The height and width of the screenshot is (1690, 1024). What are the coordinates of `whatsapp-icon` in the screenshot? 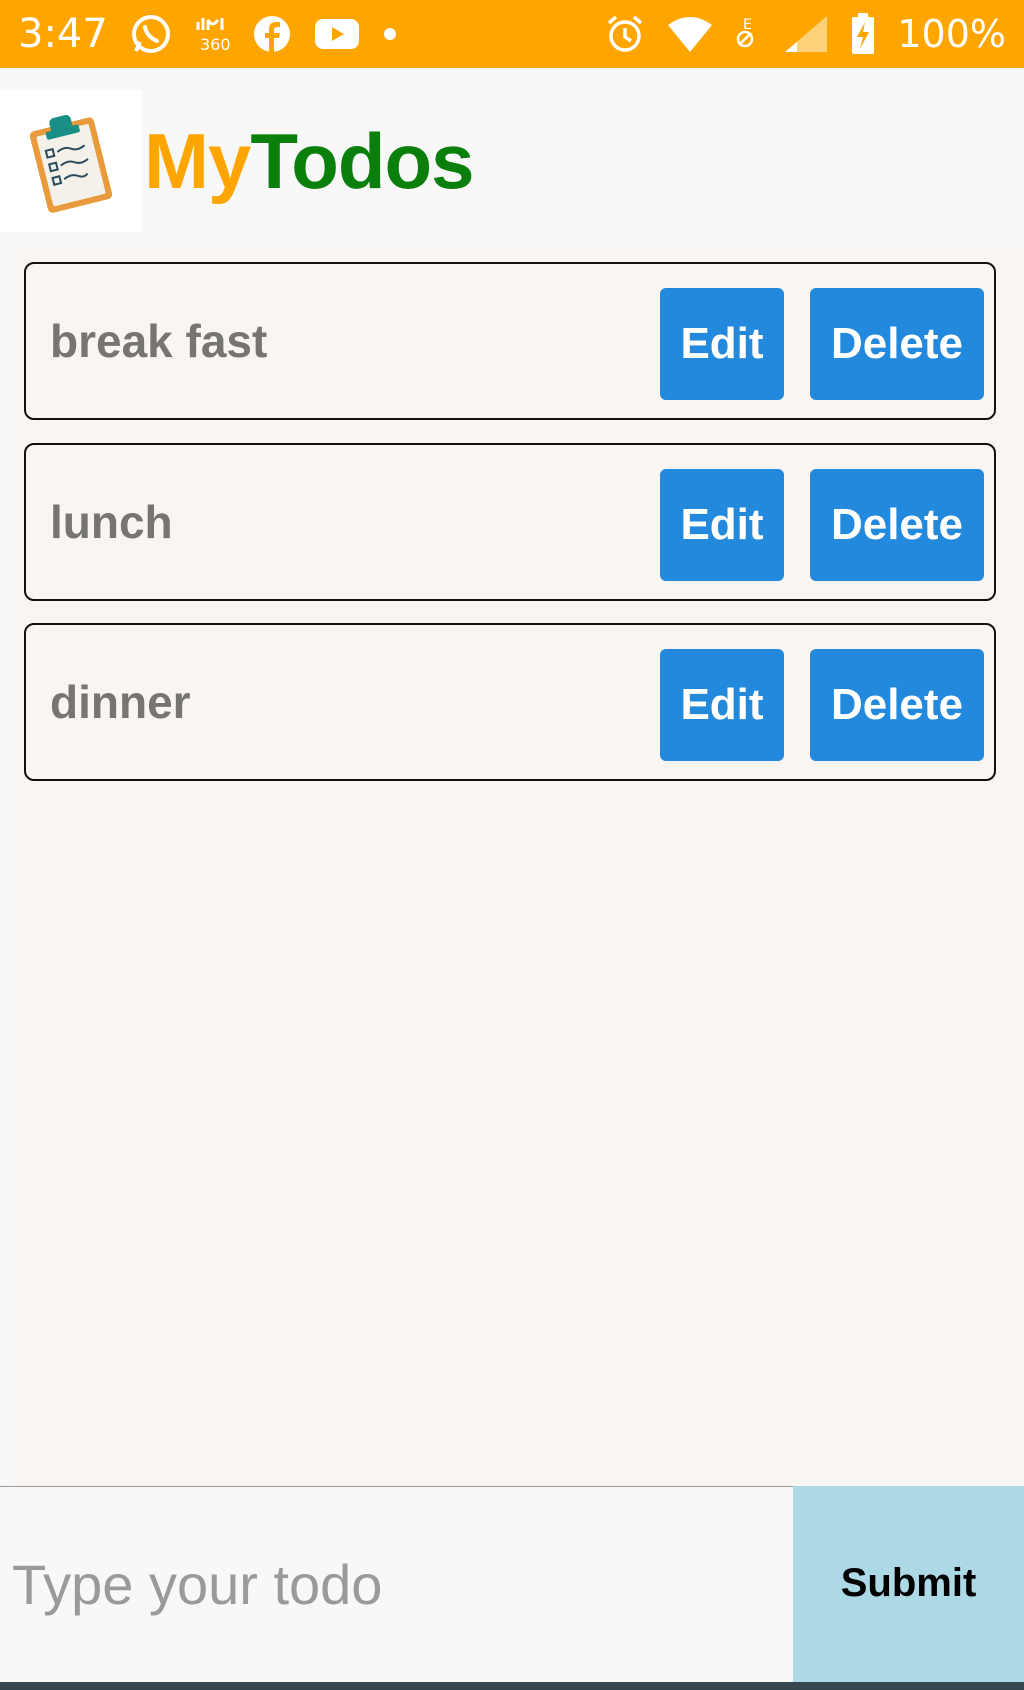 It's located at (151, 34).